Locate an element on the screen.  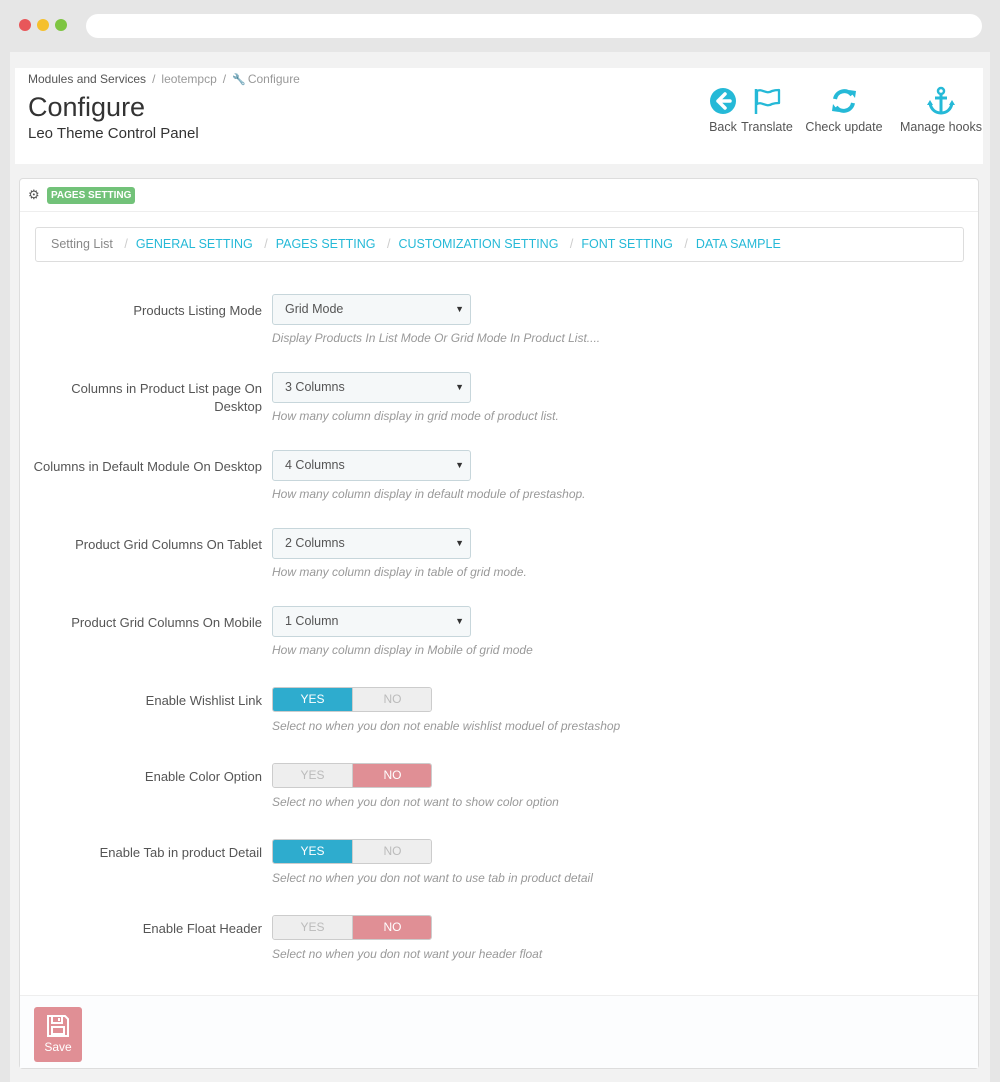
manage-hooks-button: Manage hooks is located at coordinates (941, 110).